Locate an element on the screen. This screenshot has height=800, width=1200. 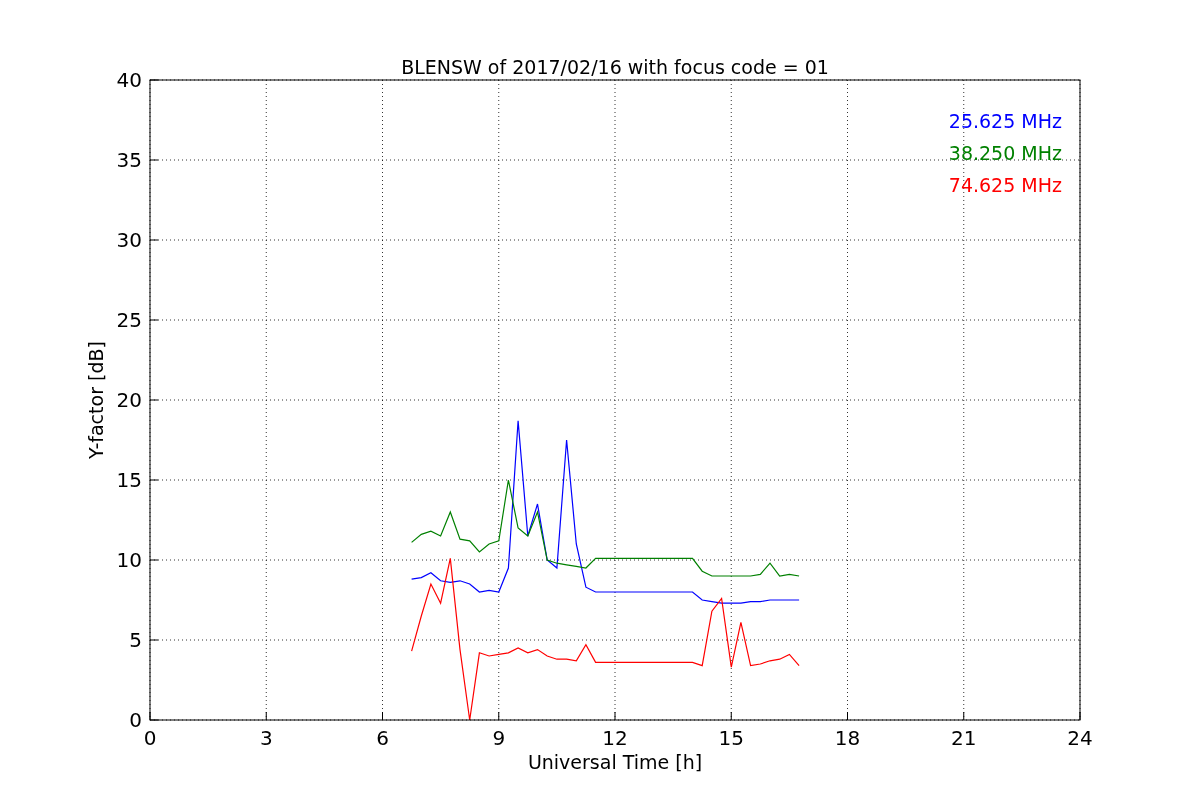
x-tick-label: 24 is located at coordinates (1080, 738).